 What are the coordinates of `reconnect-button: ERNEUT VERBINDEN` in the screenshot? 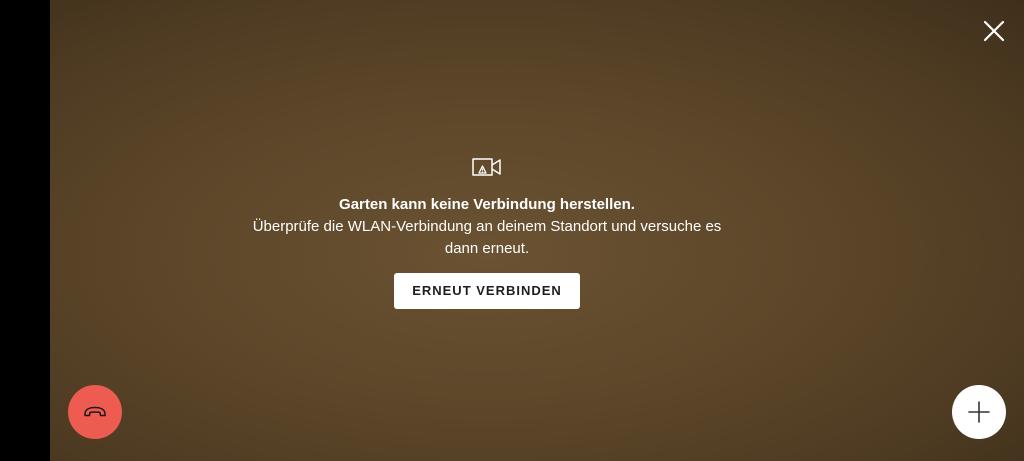 It's located at (487, 291).